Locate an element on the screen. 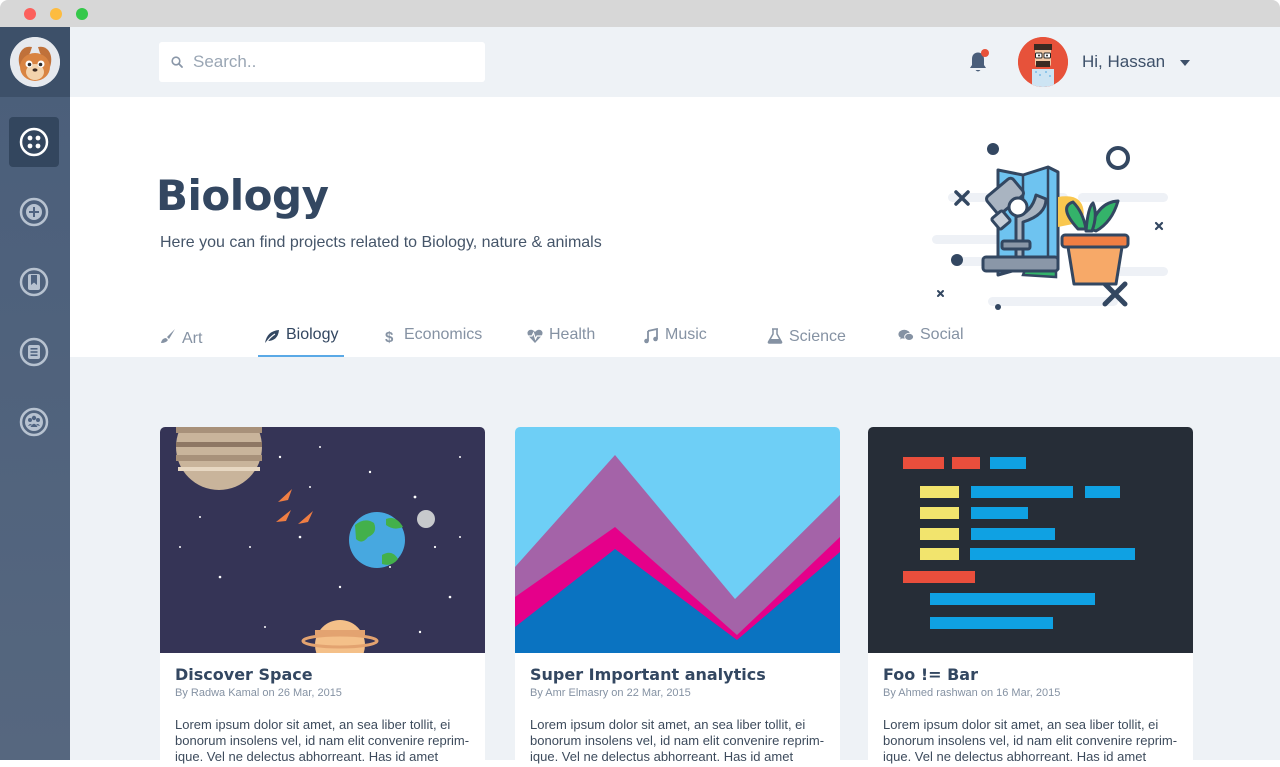  users-icon is located at coordinates (34, 422).